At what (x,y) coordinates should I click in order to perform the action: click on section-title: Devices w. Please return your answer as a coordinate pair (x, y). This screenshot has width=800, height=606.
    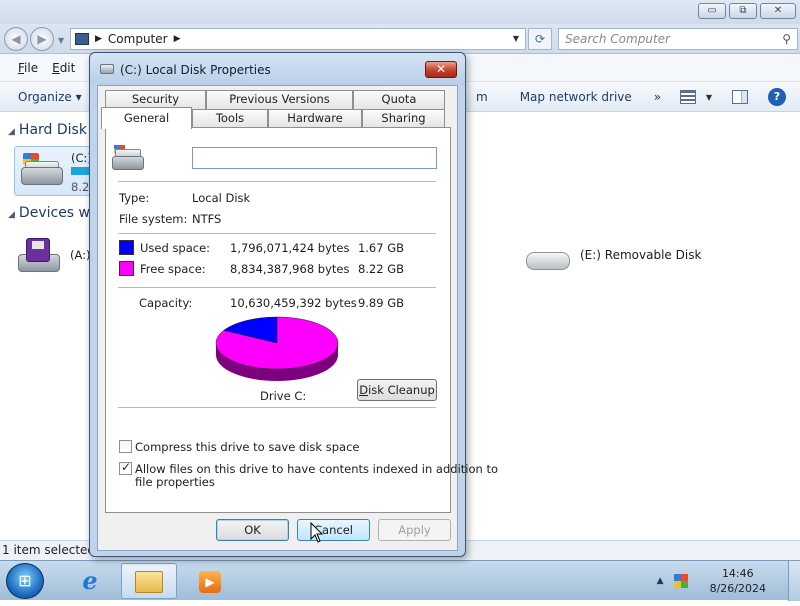
    Looking at the image, I should click on (54, 213).